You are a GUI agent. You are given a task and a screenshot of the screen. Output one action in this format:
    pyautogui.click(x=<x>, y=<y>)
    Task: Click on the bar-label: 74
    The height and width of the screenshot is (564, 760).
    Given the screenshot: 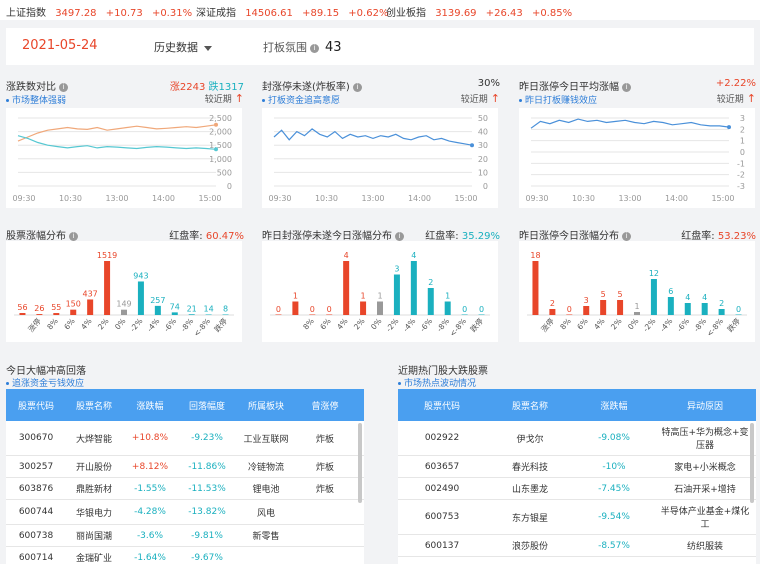 What is the action you would take?
    pyautogui.click(x=175, y=306)
    